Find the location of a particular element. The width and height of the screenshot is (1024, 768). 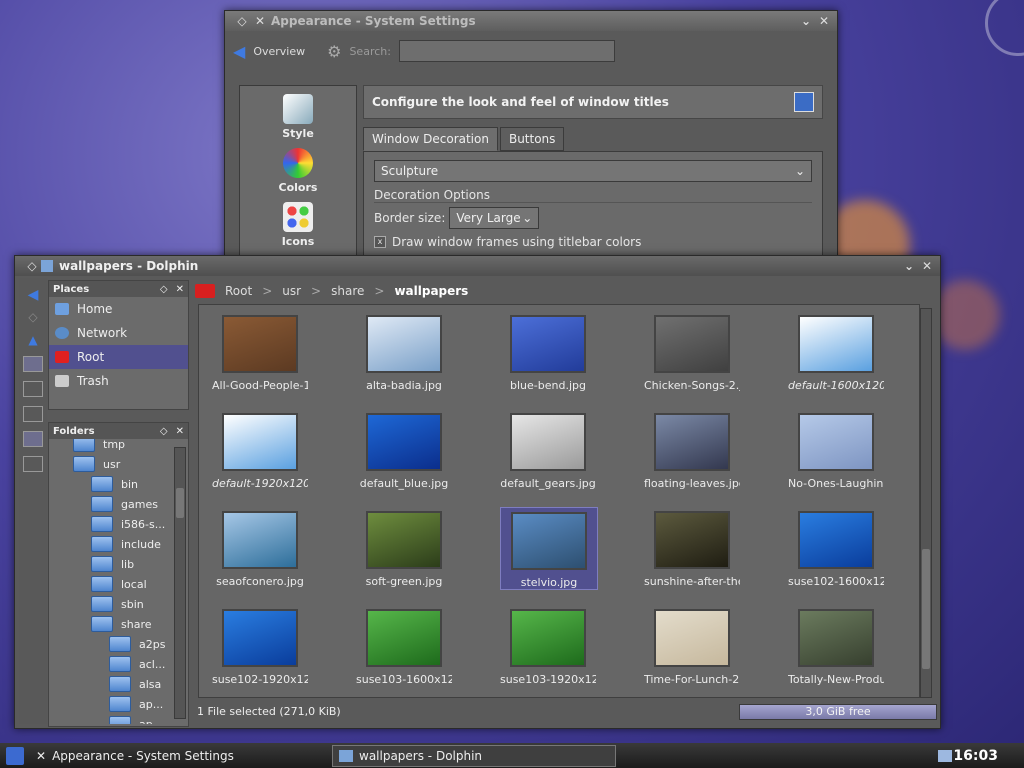

back-arrow-icon: ◀ is located at coordinates (239, 51).